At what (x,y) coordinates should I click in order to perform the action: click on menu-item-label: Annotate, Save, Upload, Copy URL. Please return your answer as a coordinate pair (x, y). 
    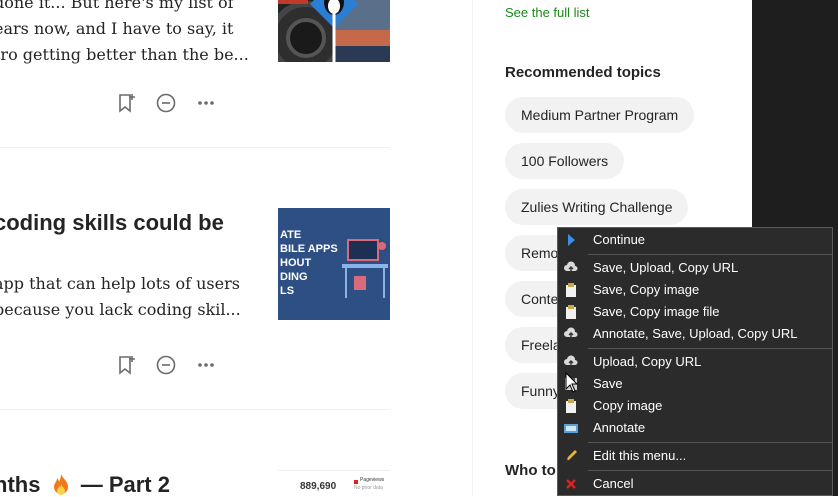
    Looking at the image, I should click on (695, 333).